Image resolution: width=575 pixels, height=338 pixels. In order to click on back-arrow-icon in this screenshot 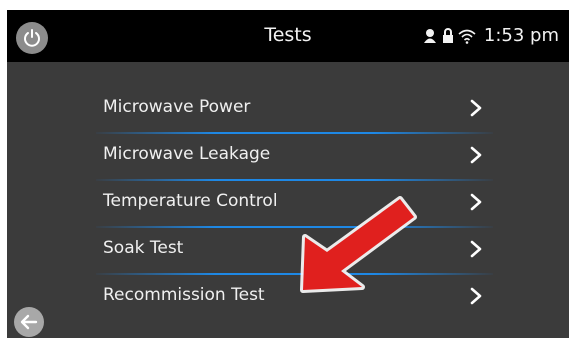, I will do `click(29, 322)`.